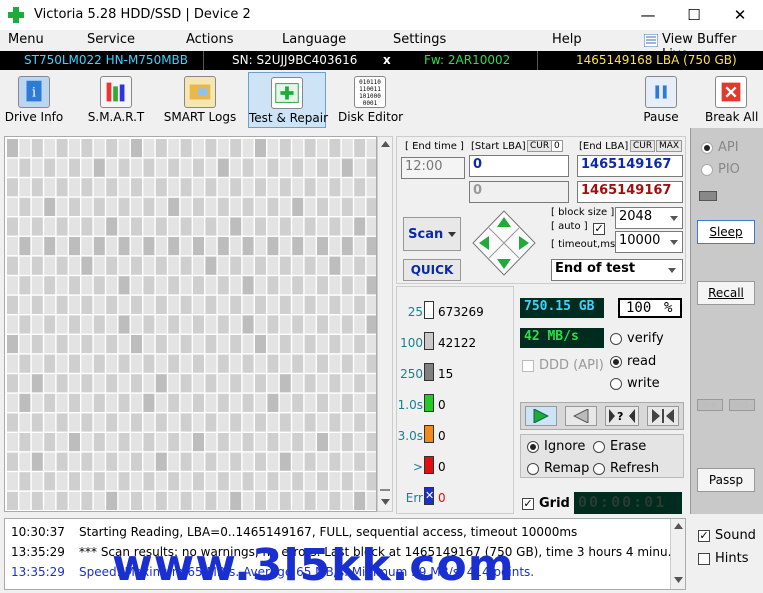  I want to click on drive-info-button: i Drive Info, so click(34, 100).